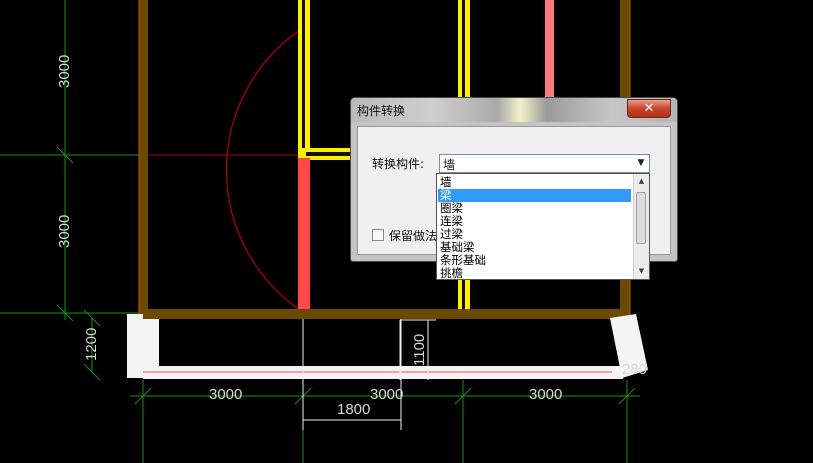  I want to click on convert-component-label: 转换构件:, so click(398, 164).